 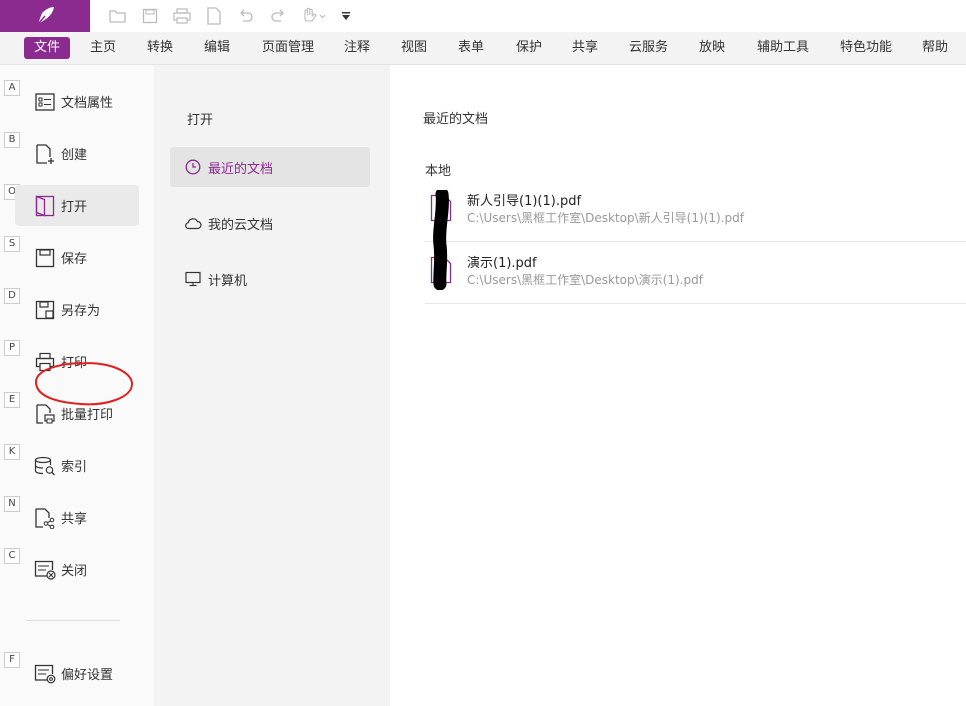 I want to click on menu-item-share: 共享, so click(x=77, y=517).